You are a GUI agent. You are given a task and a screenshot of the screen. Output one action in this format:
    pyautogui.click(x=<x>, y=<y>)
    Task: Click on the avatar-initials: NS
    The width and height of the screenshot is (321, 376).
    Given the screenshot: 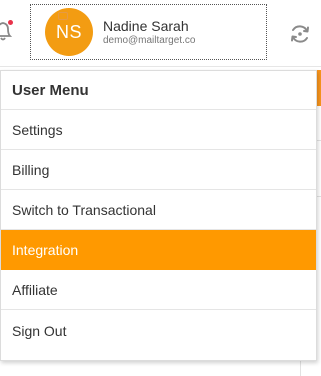 What is the action you would take?
    pyautogui.click(x=68, y=32)
    